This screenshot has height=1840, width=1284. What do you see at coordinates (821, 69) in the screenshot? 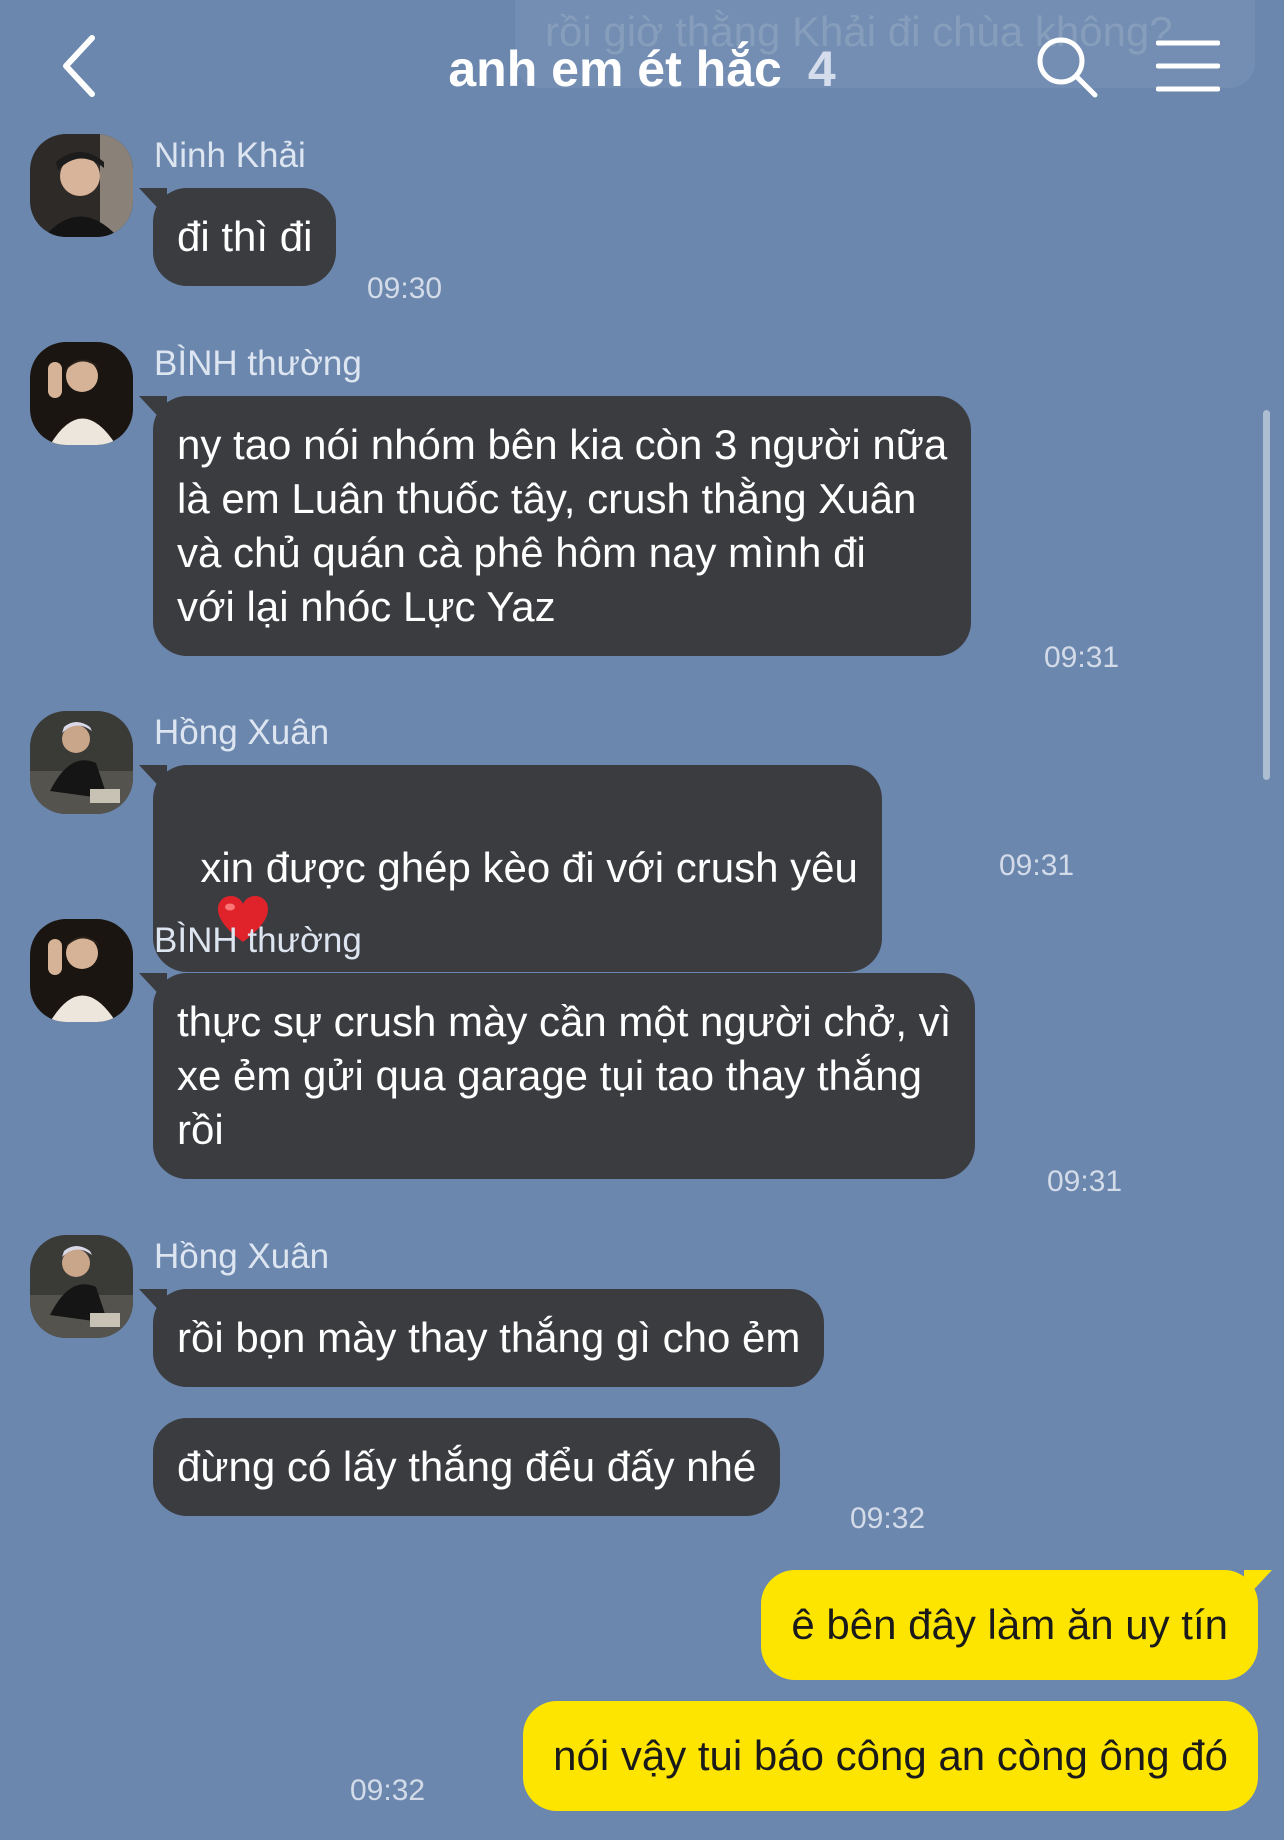
I see `member-count: 4` at bounding box center [821, 69].